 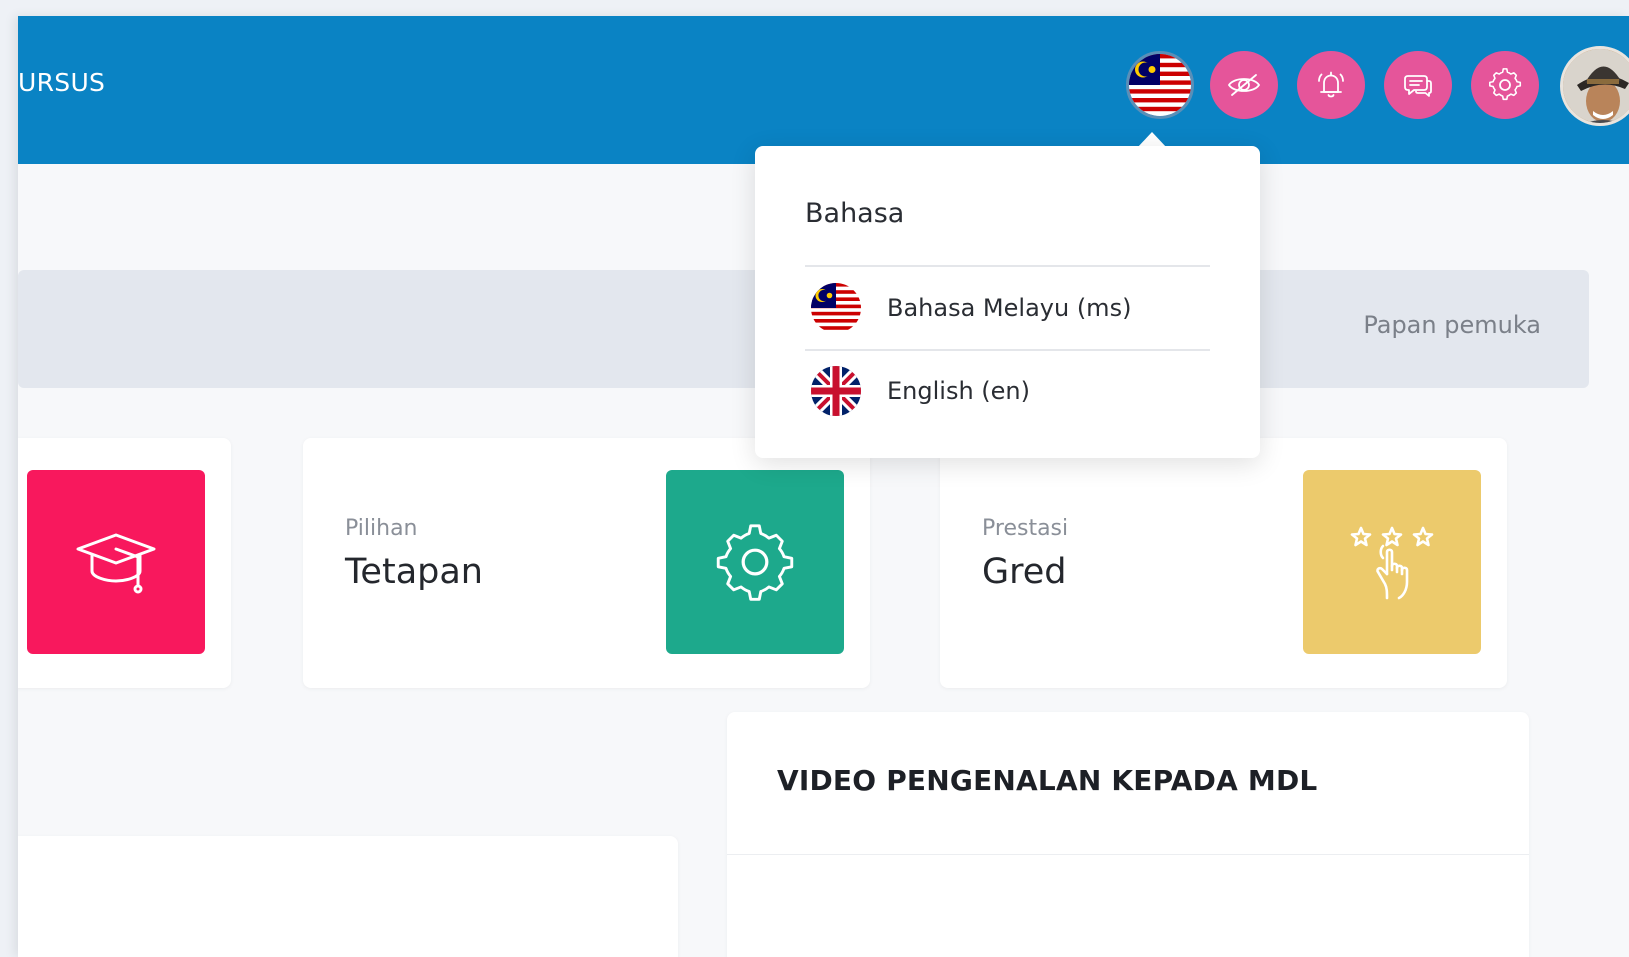 I want to click on language-menu-title: Bahasa, so click(x=855, y=213).